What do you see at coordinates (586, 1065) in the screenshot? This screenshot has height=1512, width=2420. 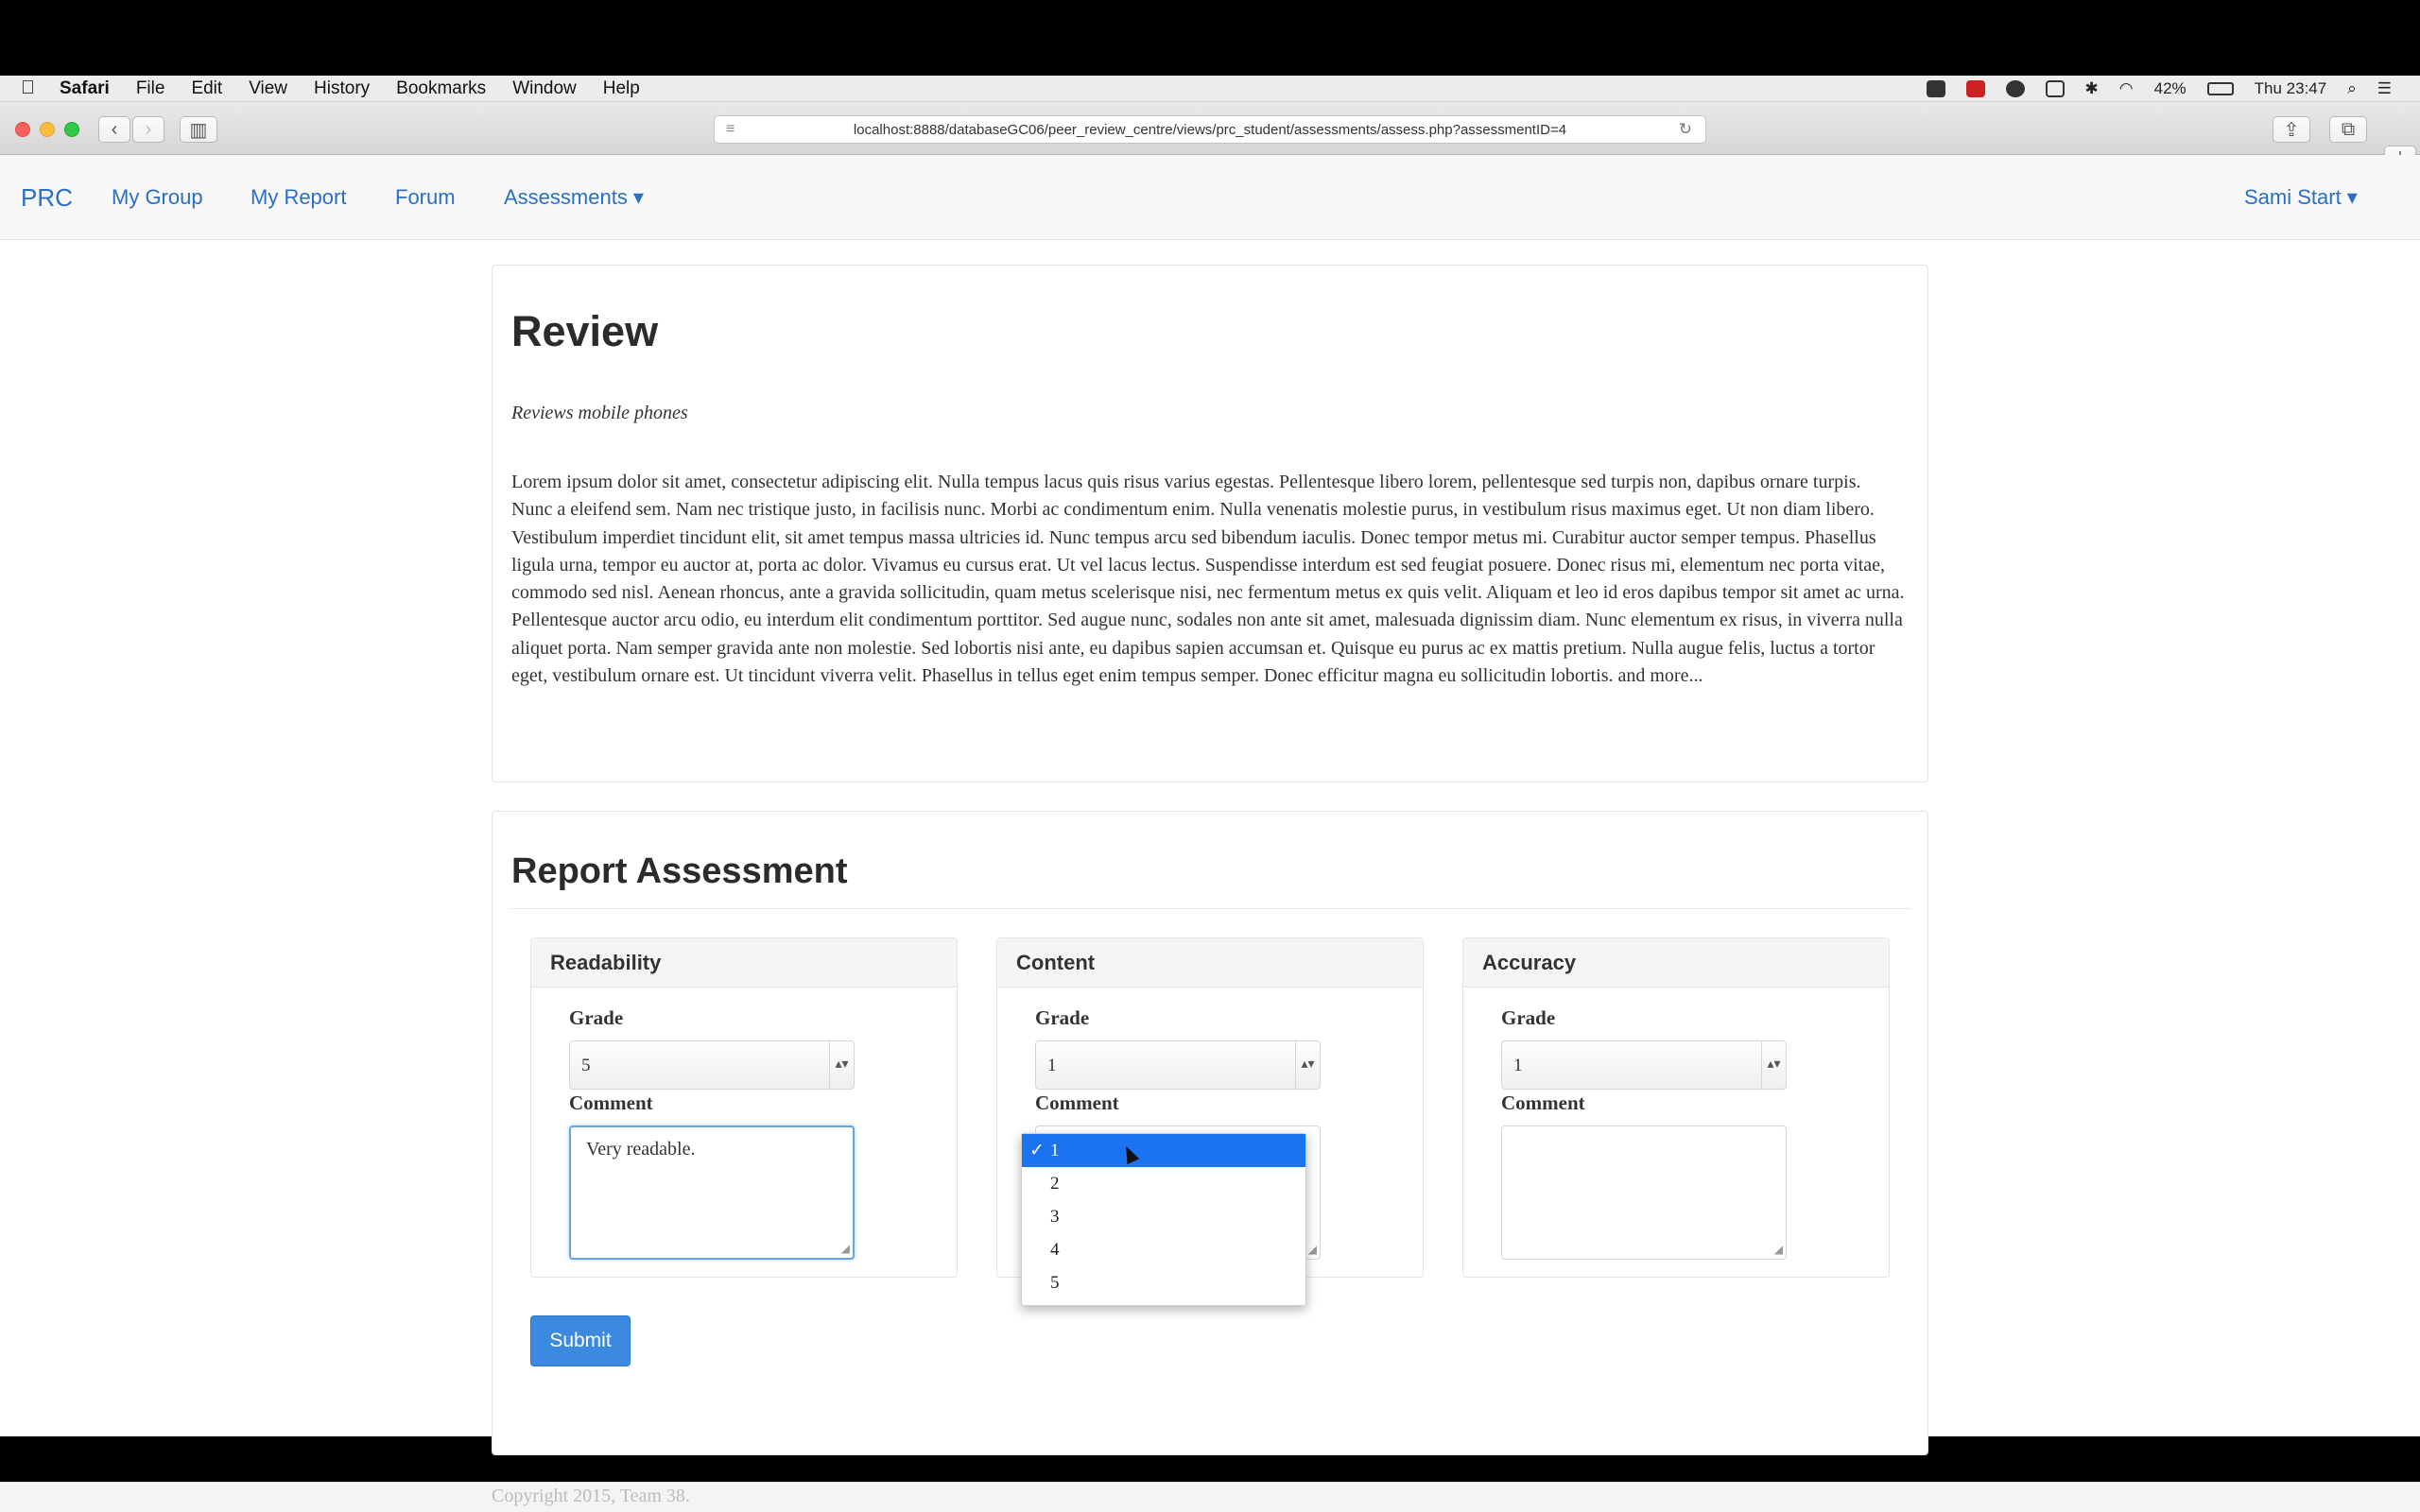 I see `select-value: 5` at bounding box center [586, 1065].